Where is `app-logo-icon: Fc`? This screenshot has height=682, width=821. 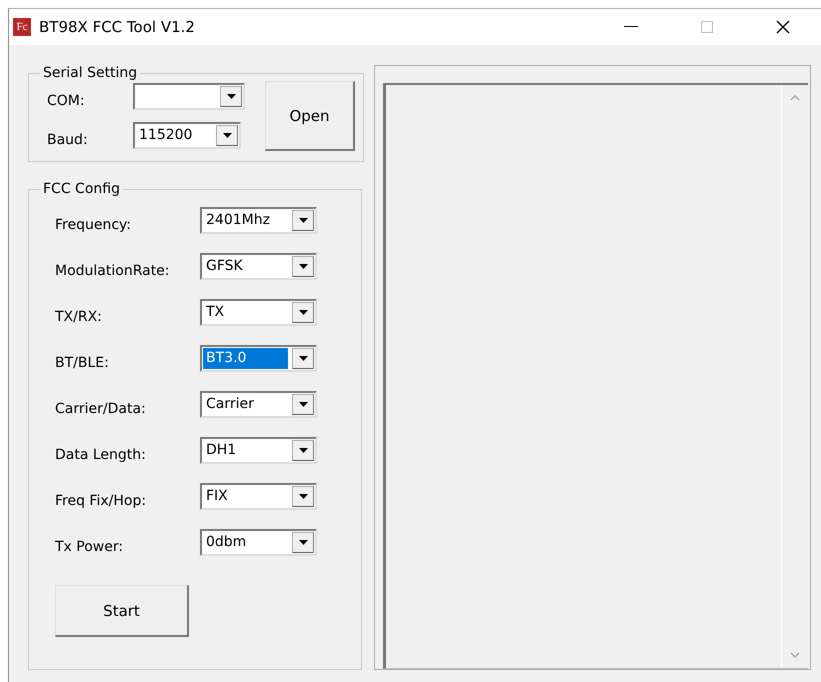 app-logo-icon: Fc is located at coordinates (22, 27).